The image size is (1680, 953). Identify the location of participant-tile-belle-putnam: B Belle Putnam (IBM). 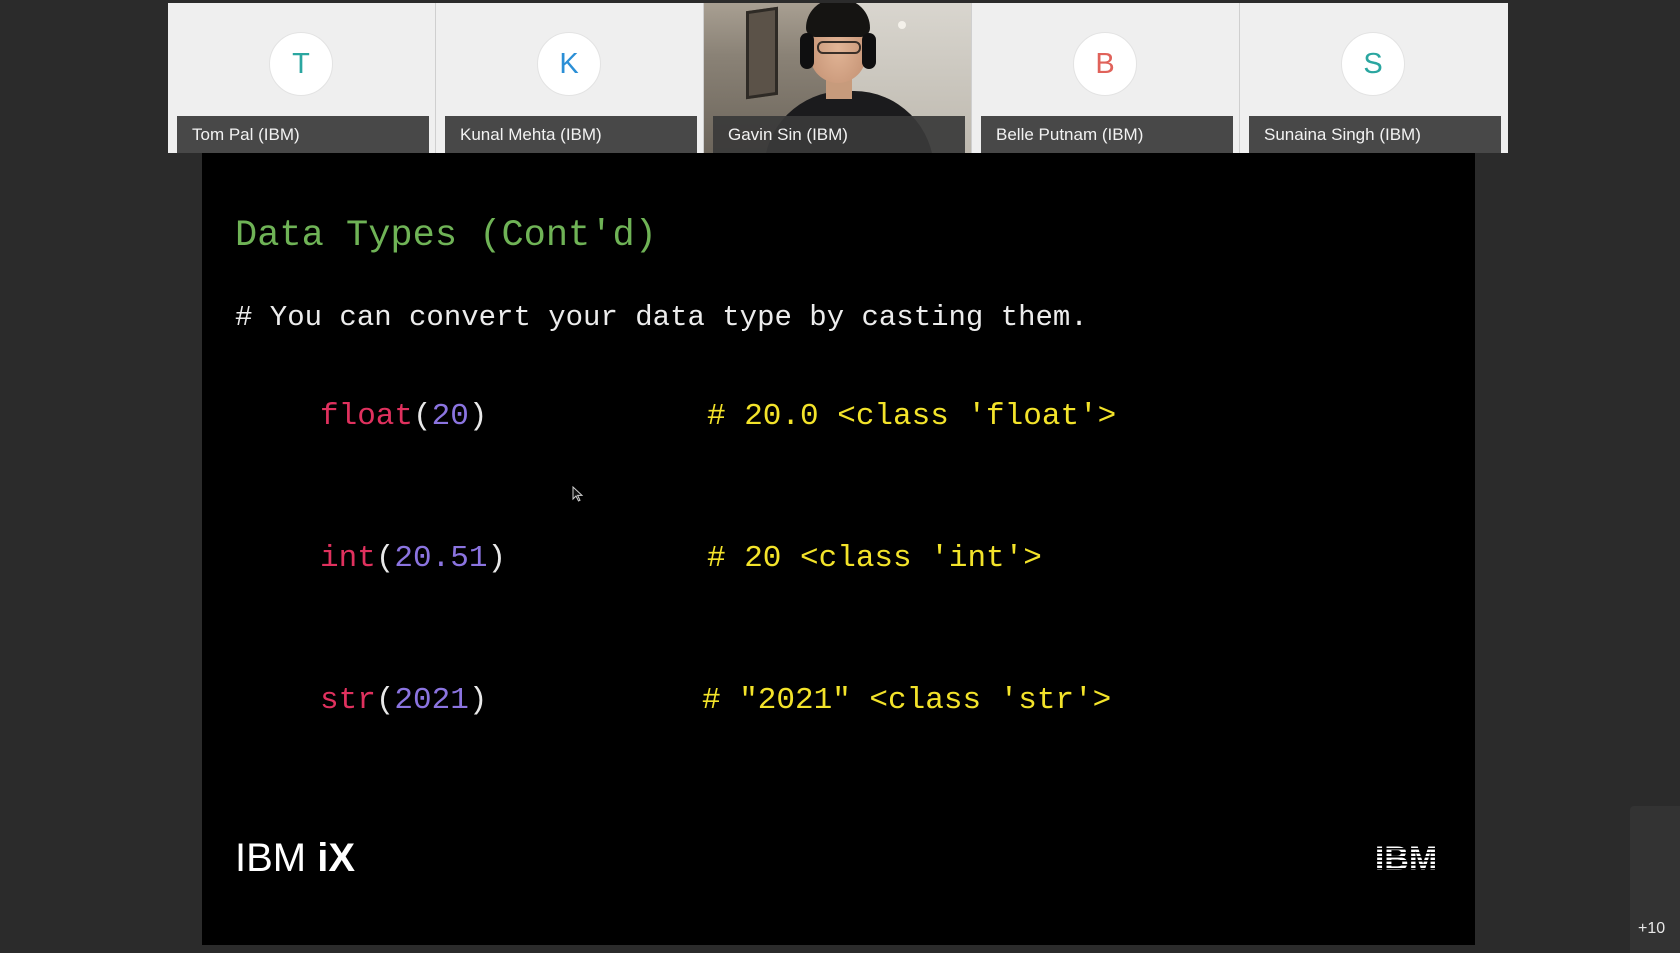
(1106, 78).